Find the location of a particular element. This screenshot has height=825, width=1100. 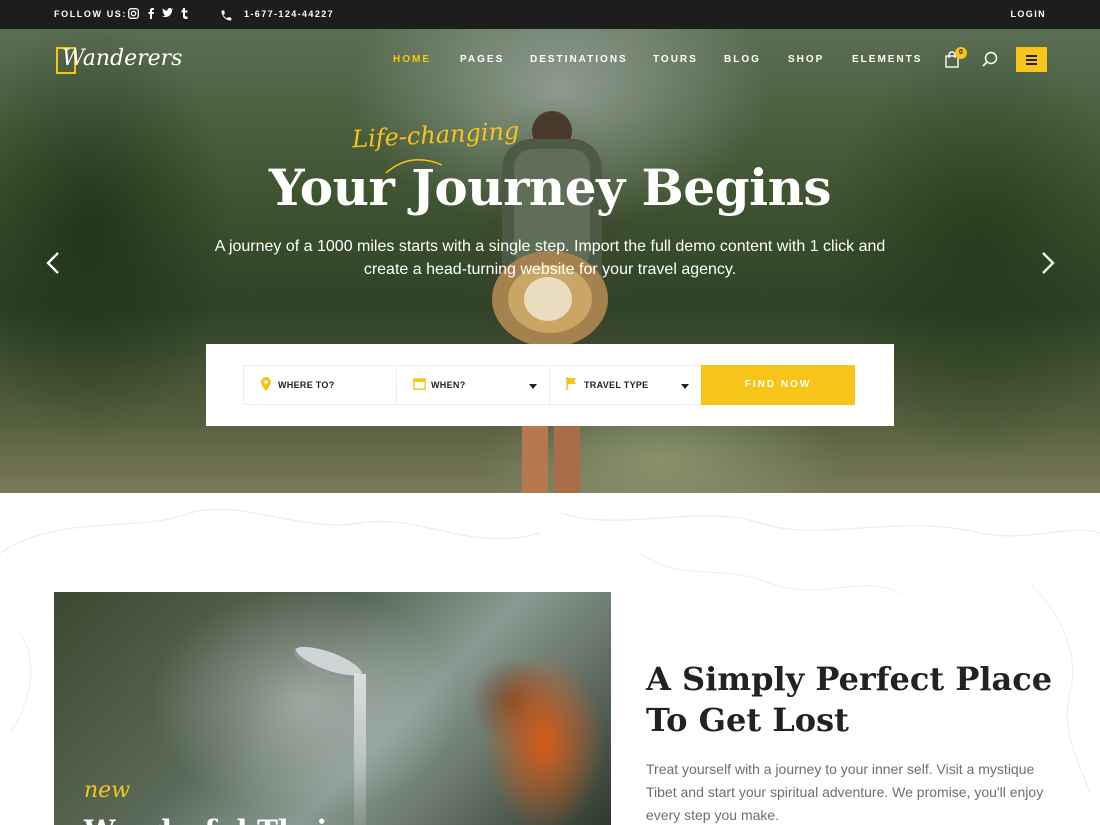

phone-number: 1-677-124-44227 is located at coordinates (289, 14).